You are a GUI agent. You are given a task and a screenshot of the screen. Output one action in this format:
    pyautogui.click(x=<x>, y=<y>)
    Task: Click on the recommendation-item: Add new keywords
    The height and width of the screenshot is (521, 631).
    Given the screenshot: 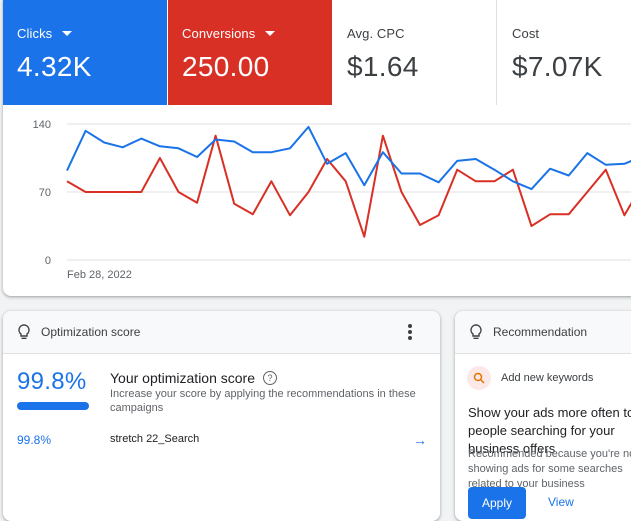 What is the action you would take?
    pyautogui.click(x=530, y=378)
    